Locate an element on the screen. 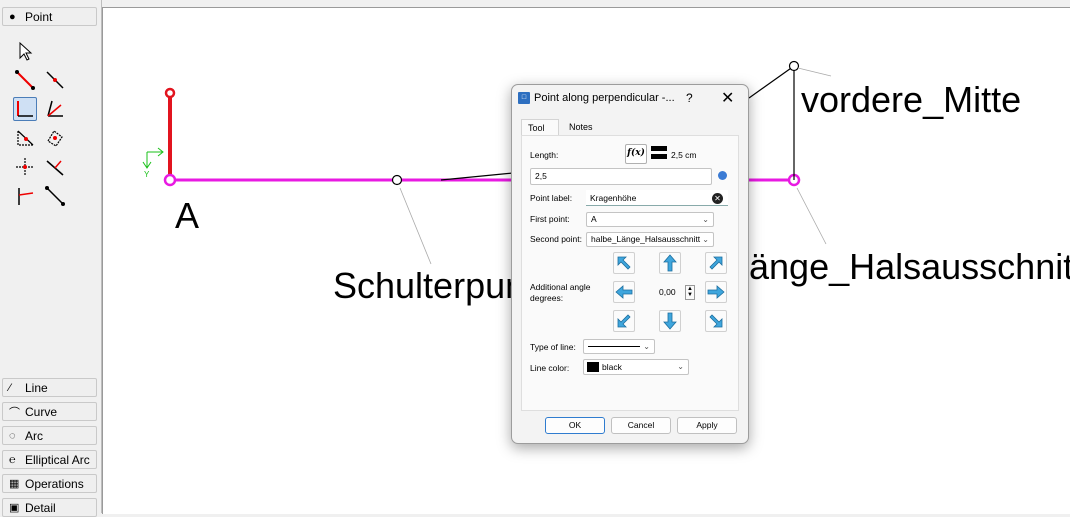  neck-line is located at coordinates (771, 82).